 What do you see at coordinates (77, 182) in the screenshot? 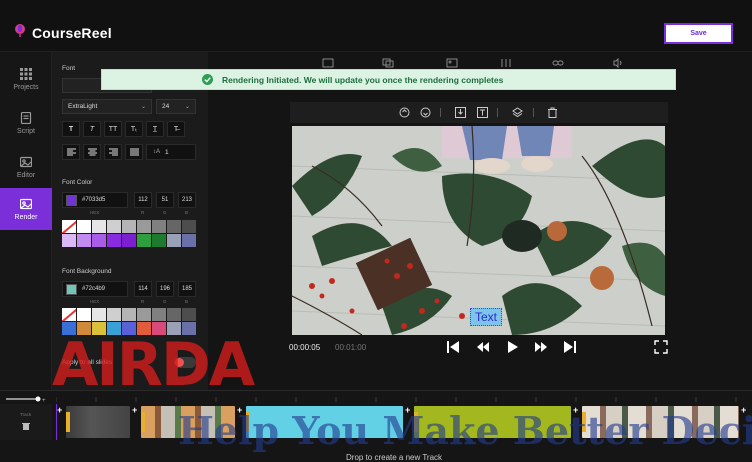
I see `font-color-label: Font Color` at bounding box center [77, 182].